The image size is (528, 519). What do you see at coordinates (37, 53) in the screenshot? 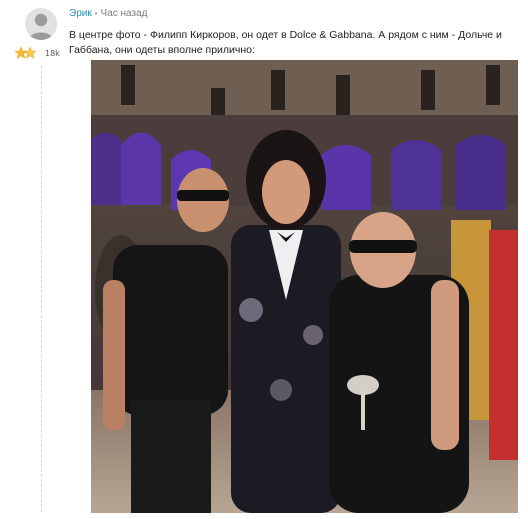
I see `user-rating: 18k` at bounding box center [37, 53].